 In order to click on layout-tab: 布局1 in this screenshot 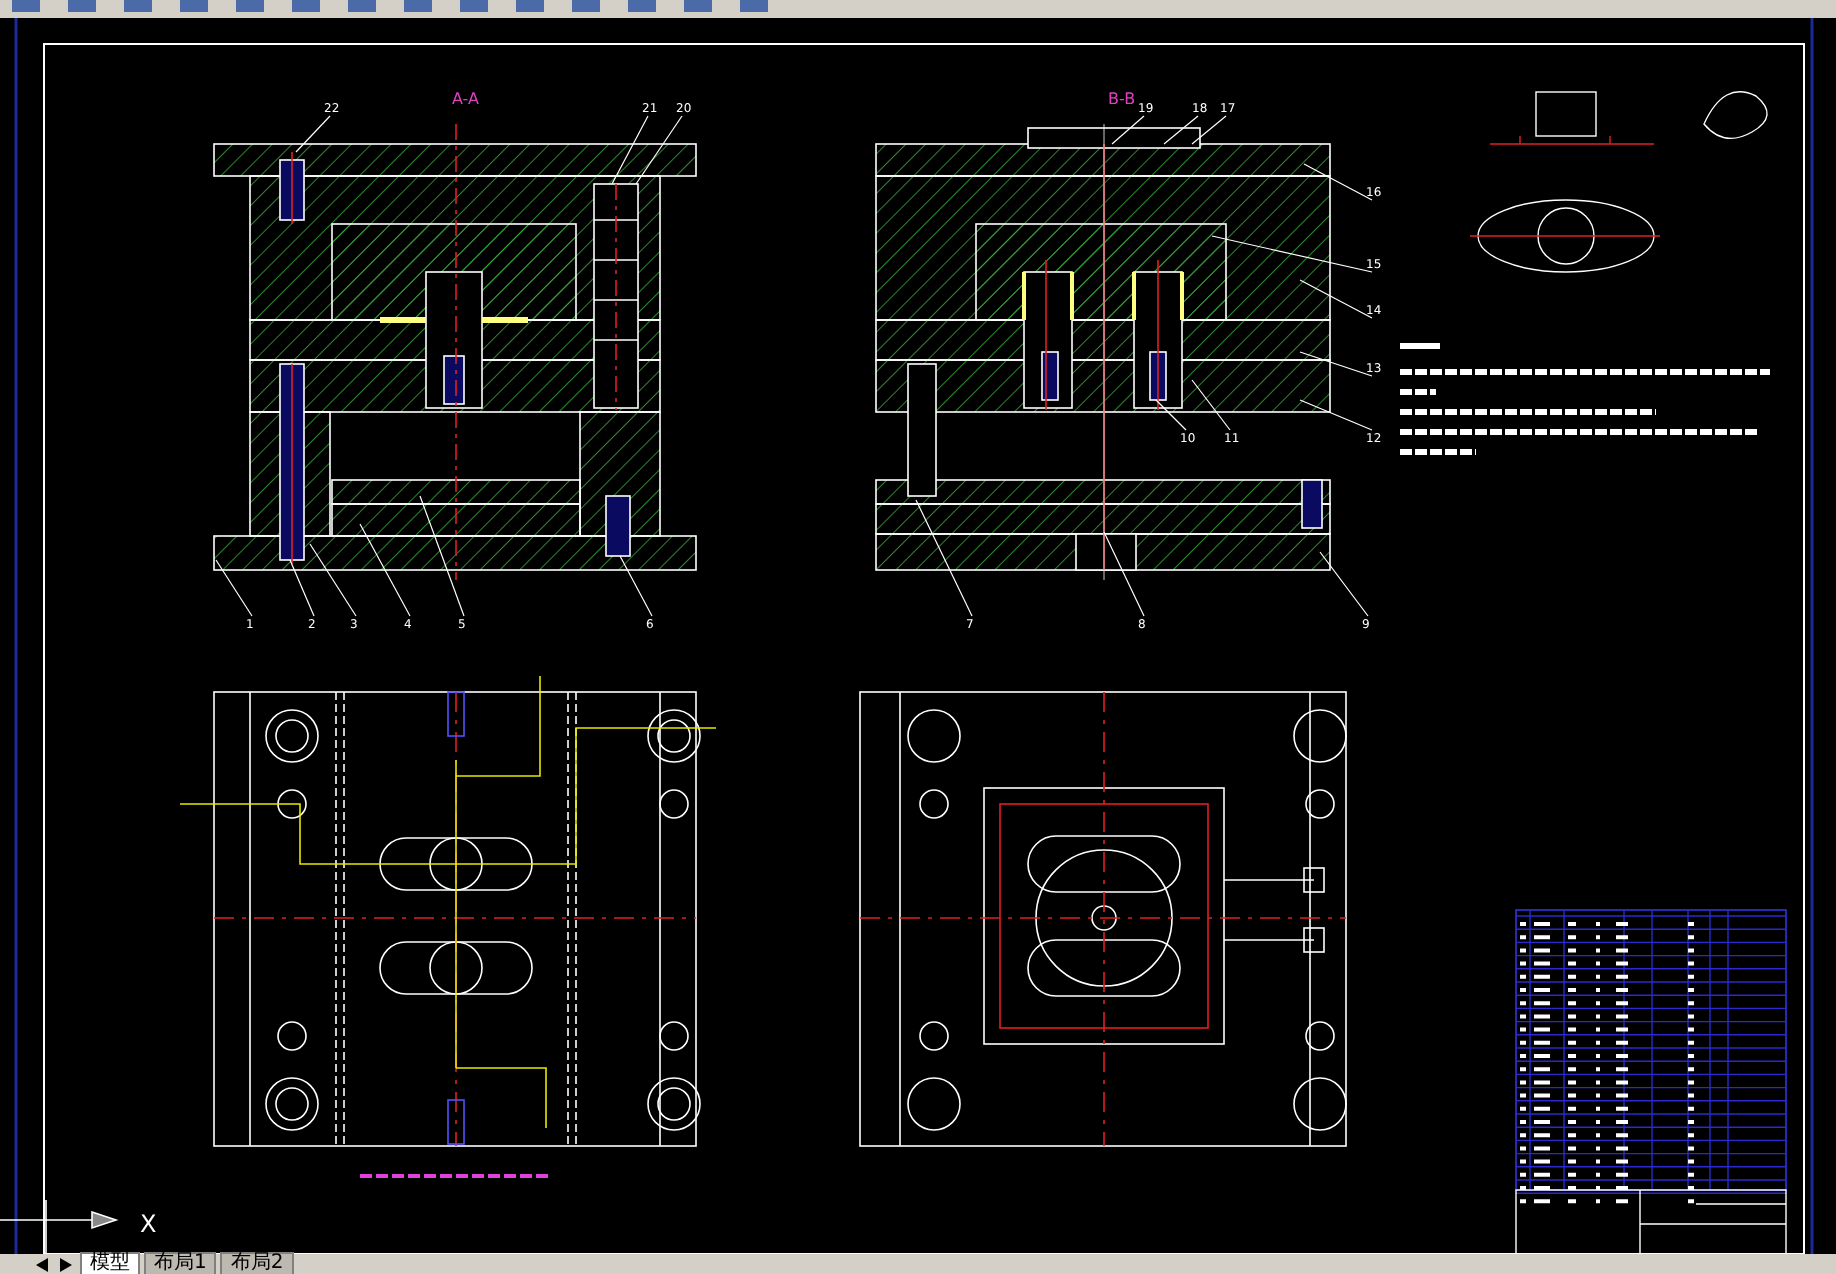, I will do `click(180, 1263)`.